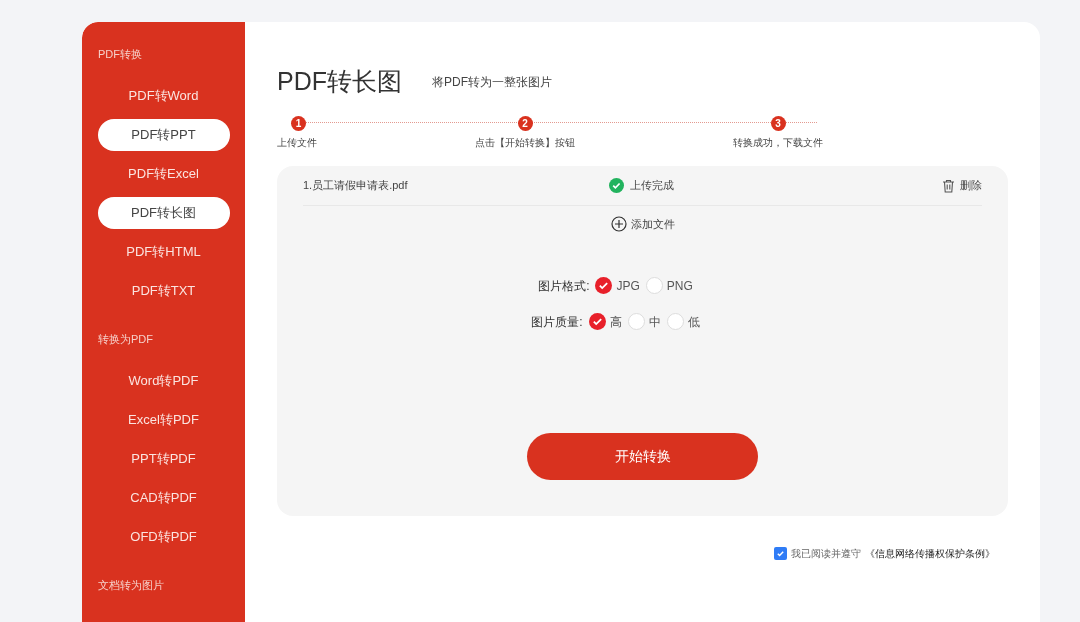 The height and width of the screenshot is (622, 1080). I want to click on radio-option: JPG, so click(617, 285).